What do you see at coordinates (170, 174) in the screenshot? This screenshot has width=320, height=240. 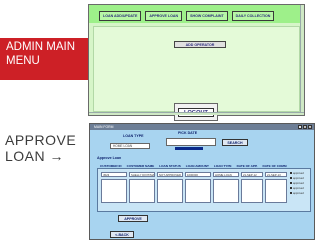 I see `table-cell: NOT APPROVED` at bounding box center [170, 174].